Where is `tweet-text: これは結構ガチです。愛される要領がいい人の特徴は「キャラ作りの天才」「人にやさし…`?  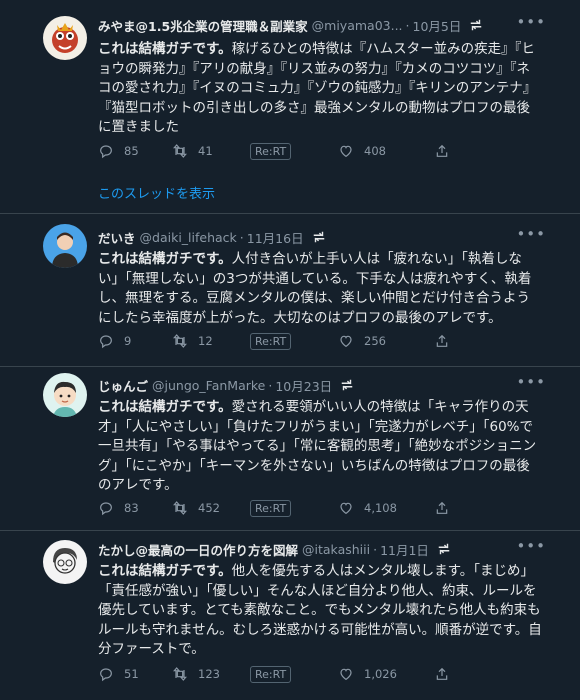 tweet-text: これは結構ガチです。愛される要領がいい人の特徴は「キャラ作りの天才」「人にやさし… is located at coordinates (320, 447).